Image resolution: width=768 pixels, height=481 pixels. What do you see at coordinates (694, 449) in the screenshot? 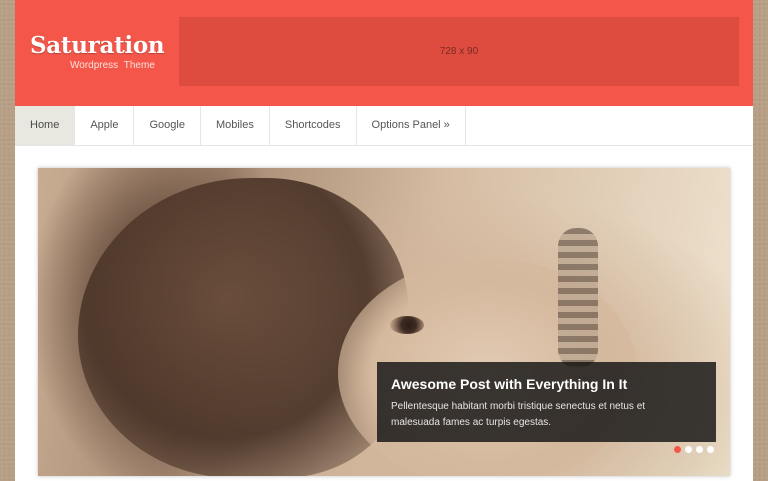
I see `slider-pagination` at bounding box center [694, 449].